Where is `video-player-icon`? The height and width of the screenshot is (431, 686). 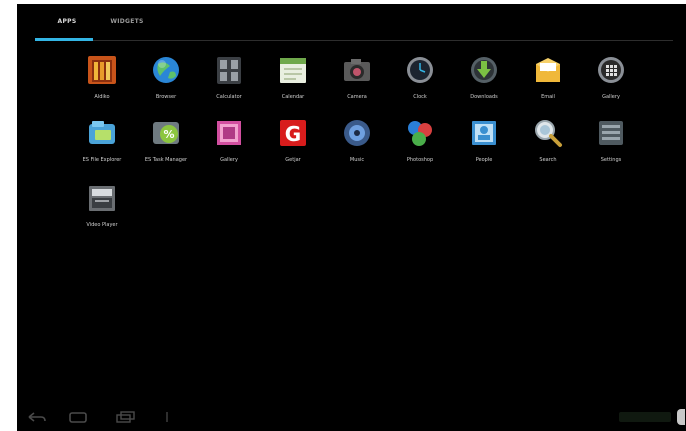
video-player-icon is located at coordinates (102, 198).